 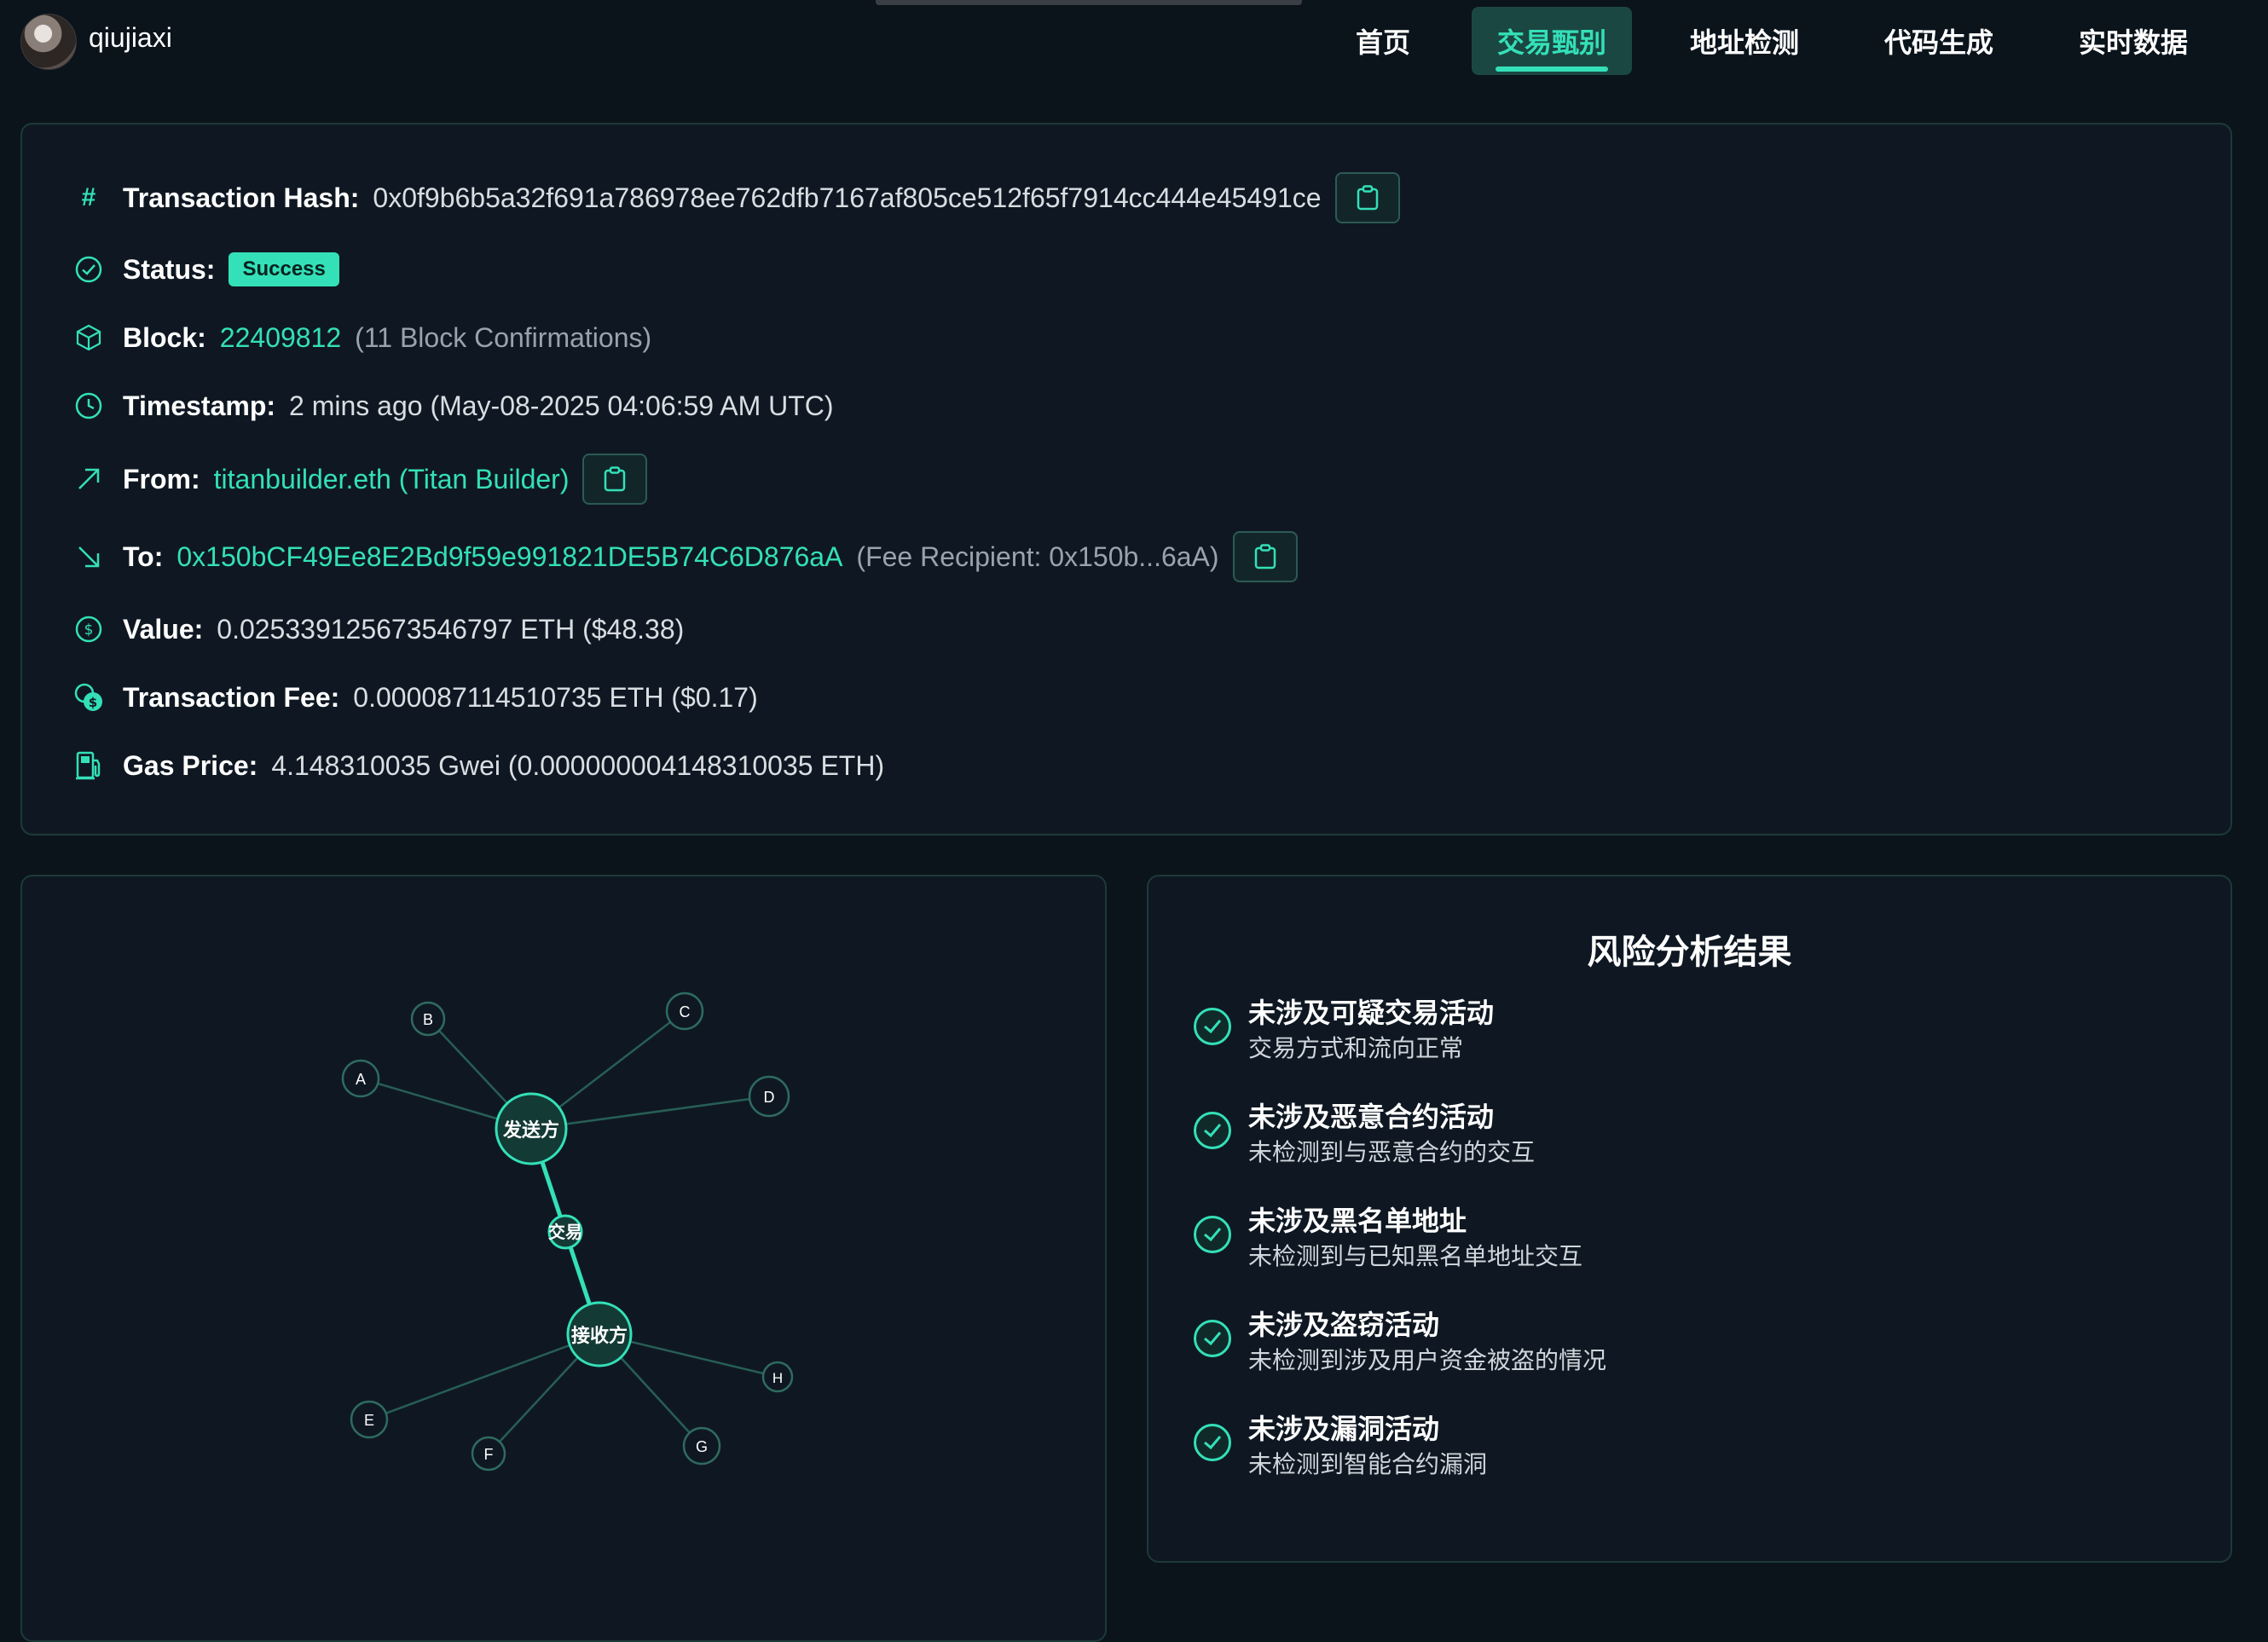 I want to click on graph-node-transaction: 交易, so click(x=565, y=1232).